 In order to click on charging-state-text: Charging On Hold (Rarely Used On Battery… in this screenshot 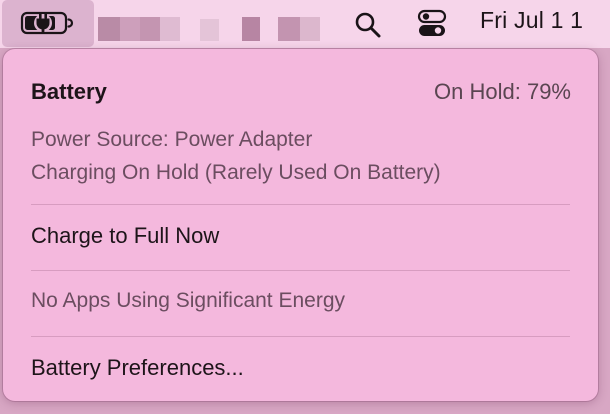, I will do `click(236, 172)`.